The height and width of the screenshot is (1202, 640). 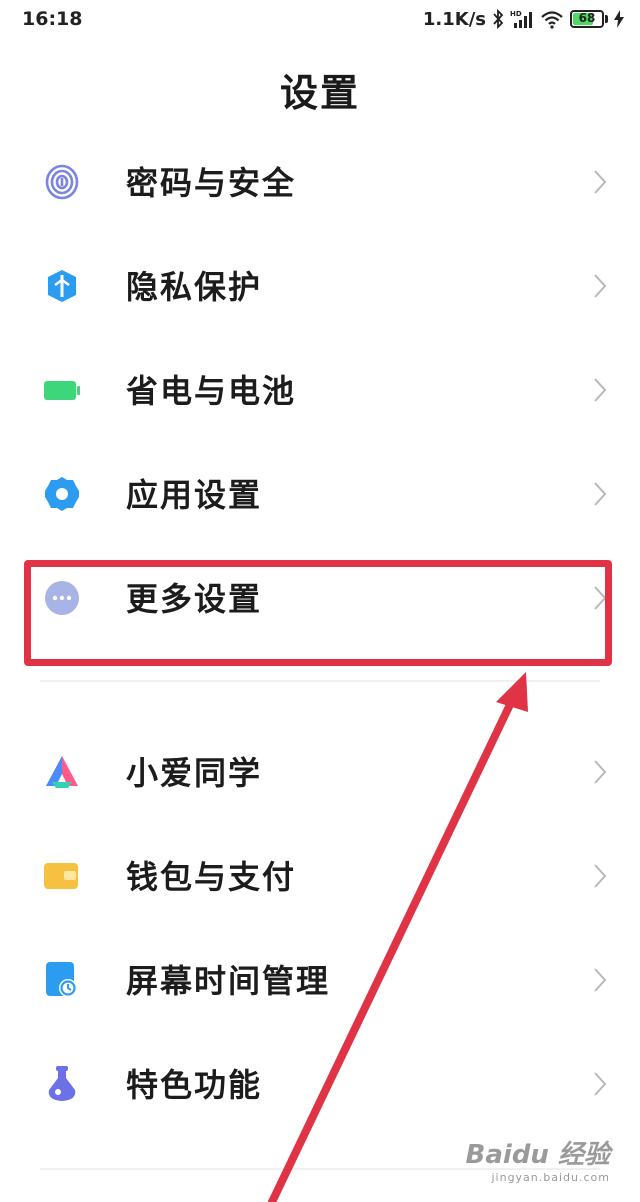 I want to click on settings-item-label: 密码与安全, so click(x=211, y=183).